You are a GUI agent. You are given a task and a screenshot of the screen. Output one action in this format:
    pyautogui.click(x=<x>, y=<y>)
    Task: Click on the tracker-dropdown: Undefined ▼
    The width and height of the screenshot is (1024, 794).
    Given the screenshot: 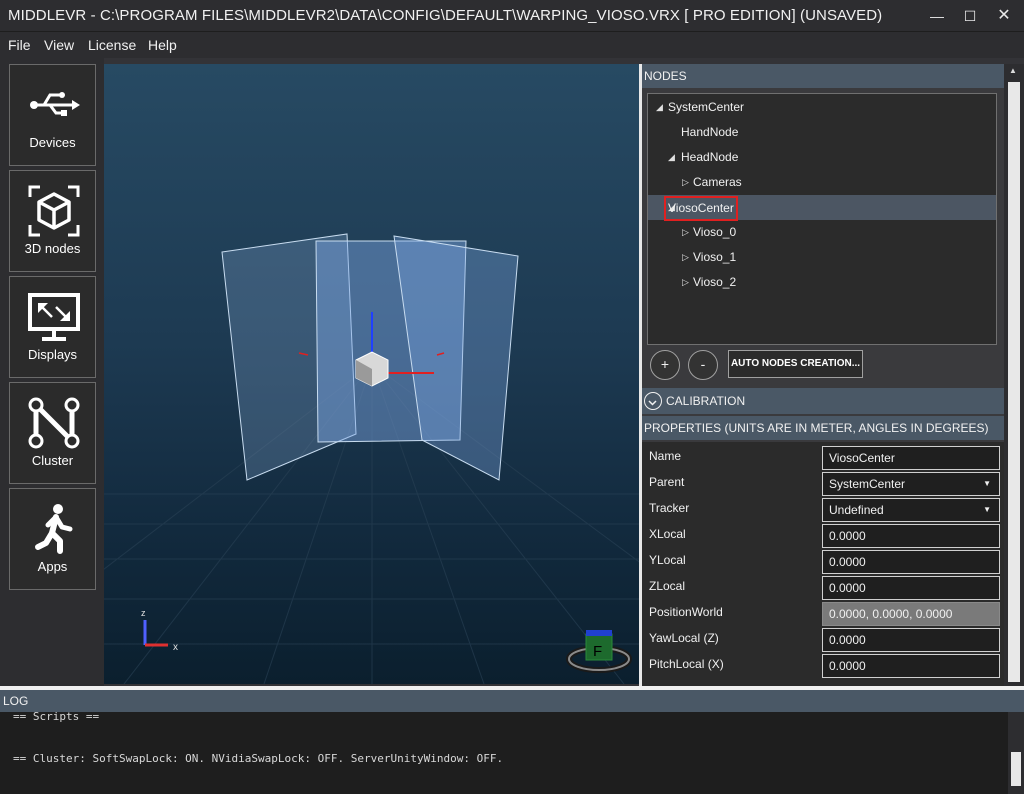 What is the action you would take?
    pyautogui.click(x=911, y=510)
    